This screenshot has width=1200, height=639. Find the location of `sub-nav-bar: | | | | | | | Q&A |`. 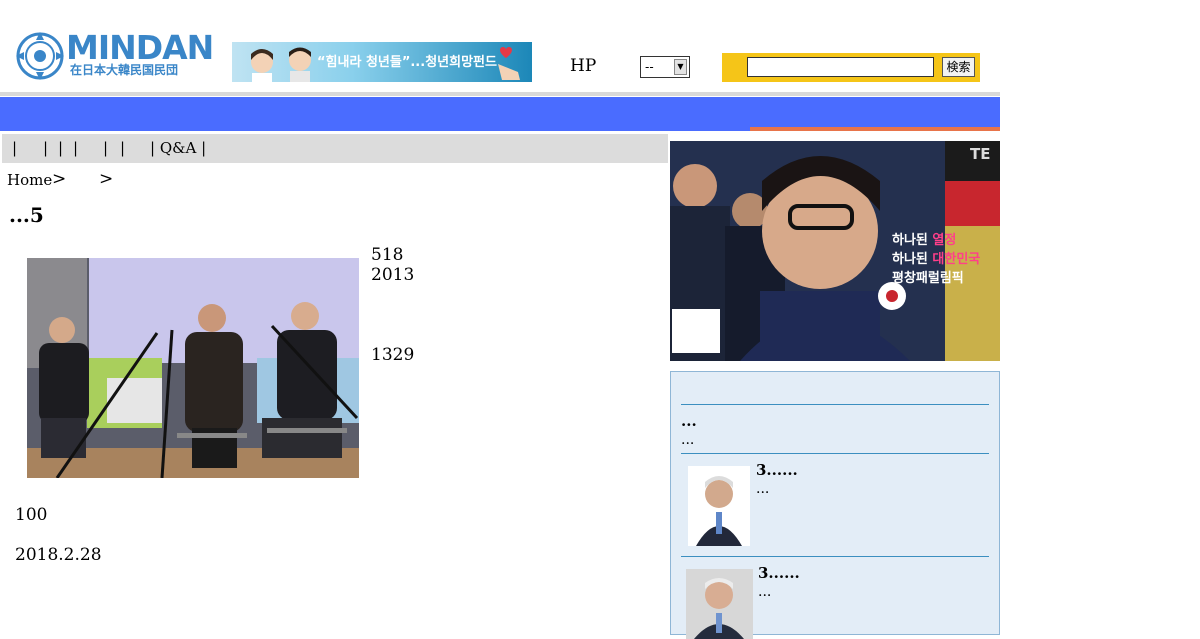

sub-nav-bar: | | | | | | | Q&A | is located at coordinates (335, 148).